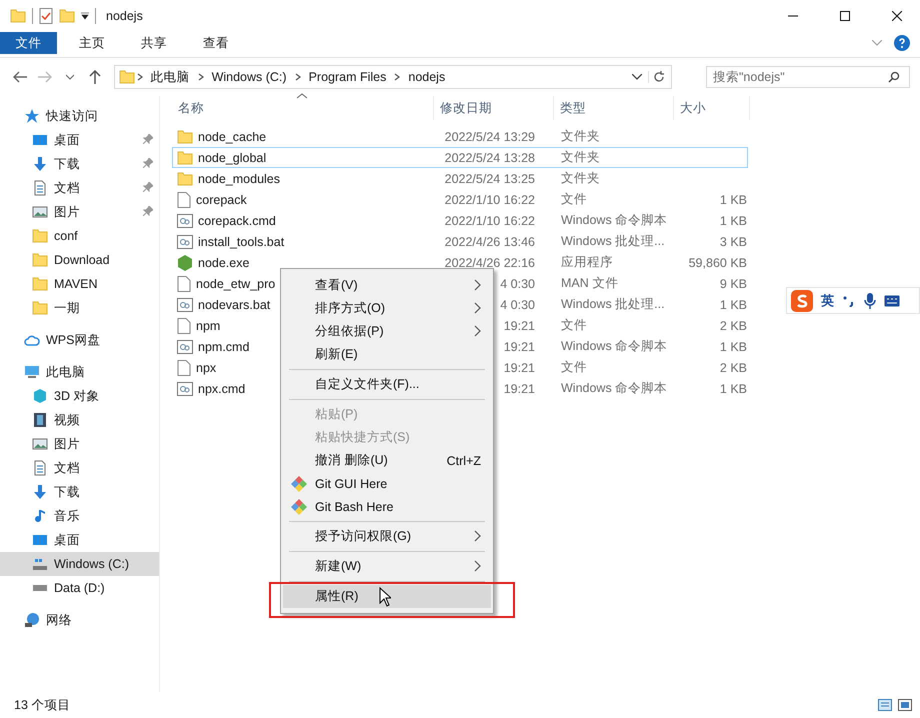 The width and height of the screenshot is (920, 718). Describe the element at coordinates (79, 564) in the screenshot. I see `sidebar-item: Windows (C:)` at that location.